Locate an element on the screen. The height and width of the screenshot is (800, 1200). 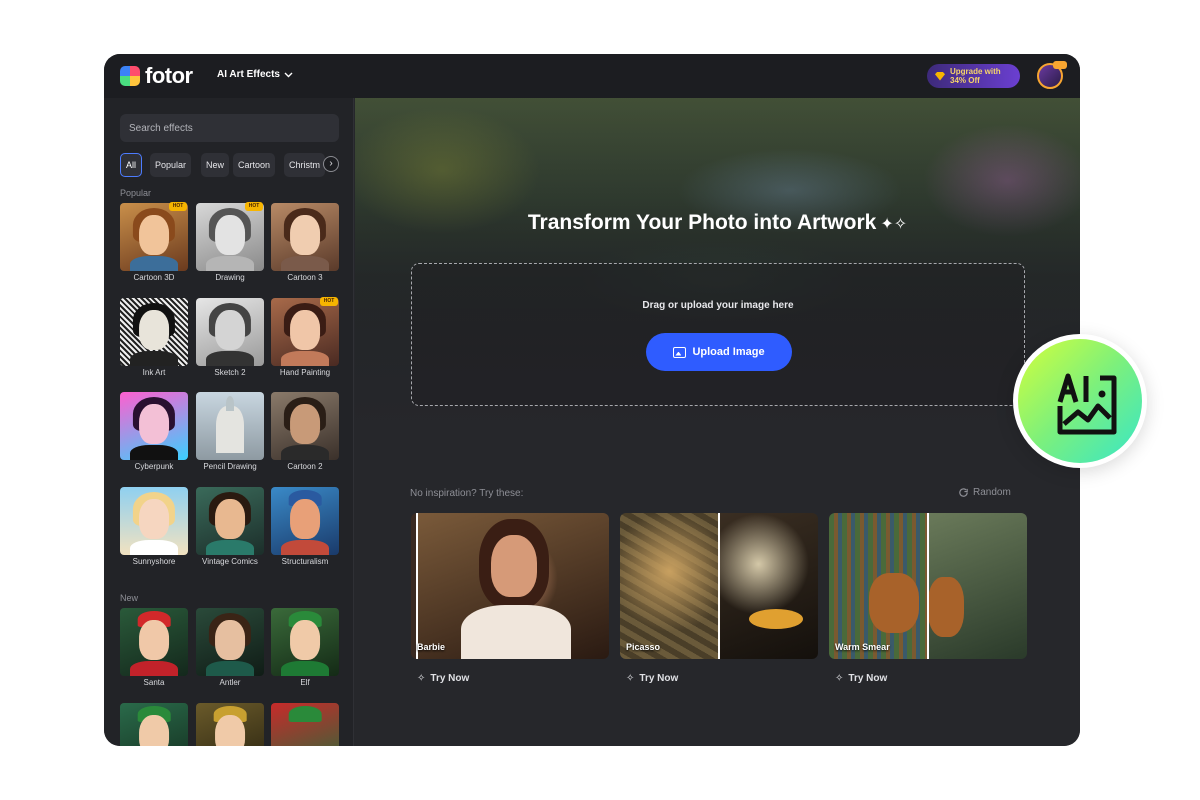
fotor-logo: fotor is located at coordinates (156, 75).